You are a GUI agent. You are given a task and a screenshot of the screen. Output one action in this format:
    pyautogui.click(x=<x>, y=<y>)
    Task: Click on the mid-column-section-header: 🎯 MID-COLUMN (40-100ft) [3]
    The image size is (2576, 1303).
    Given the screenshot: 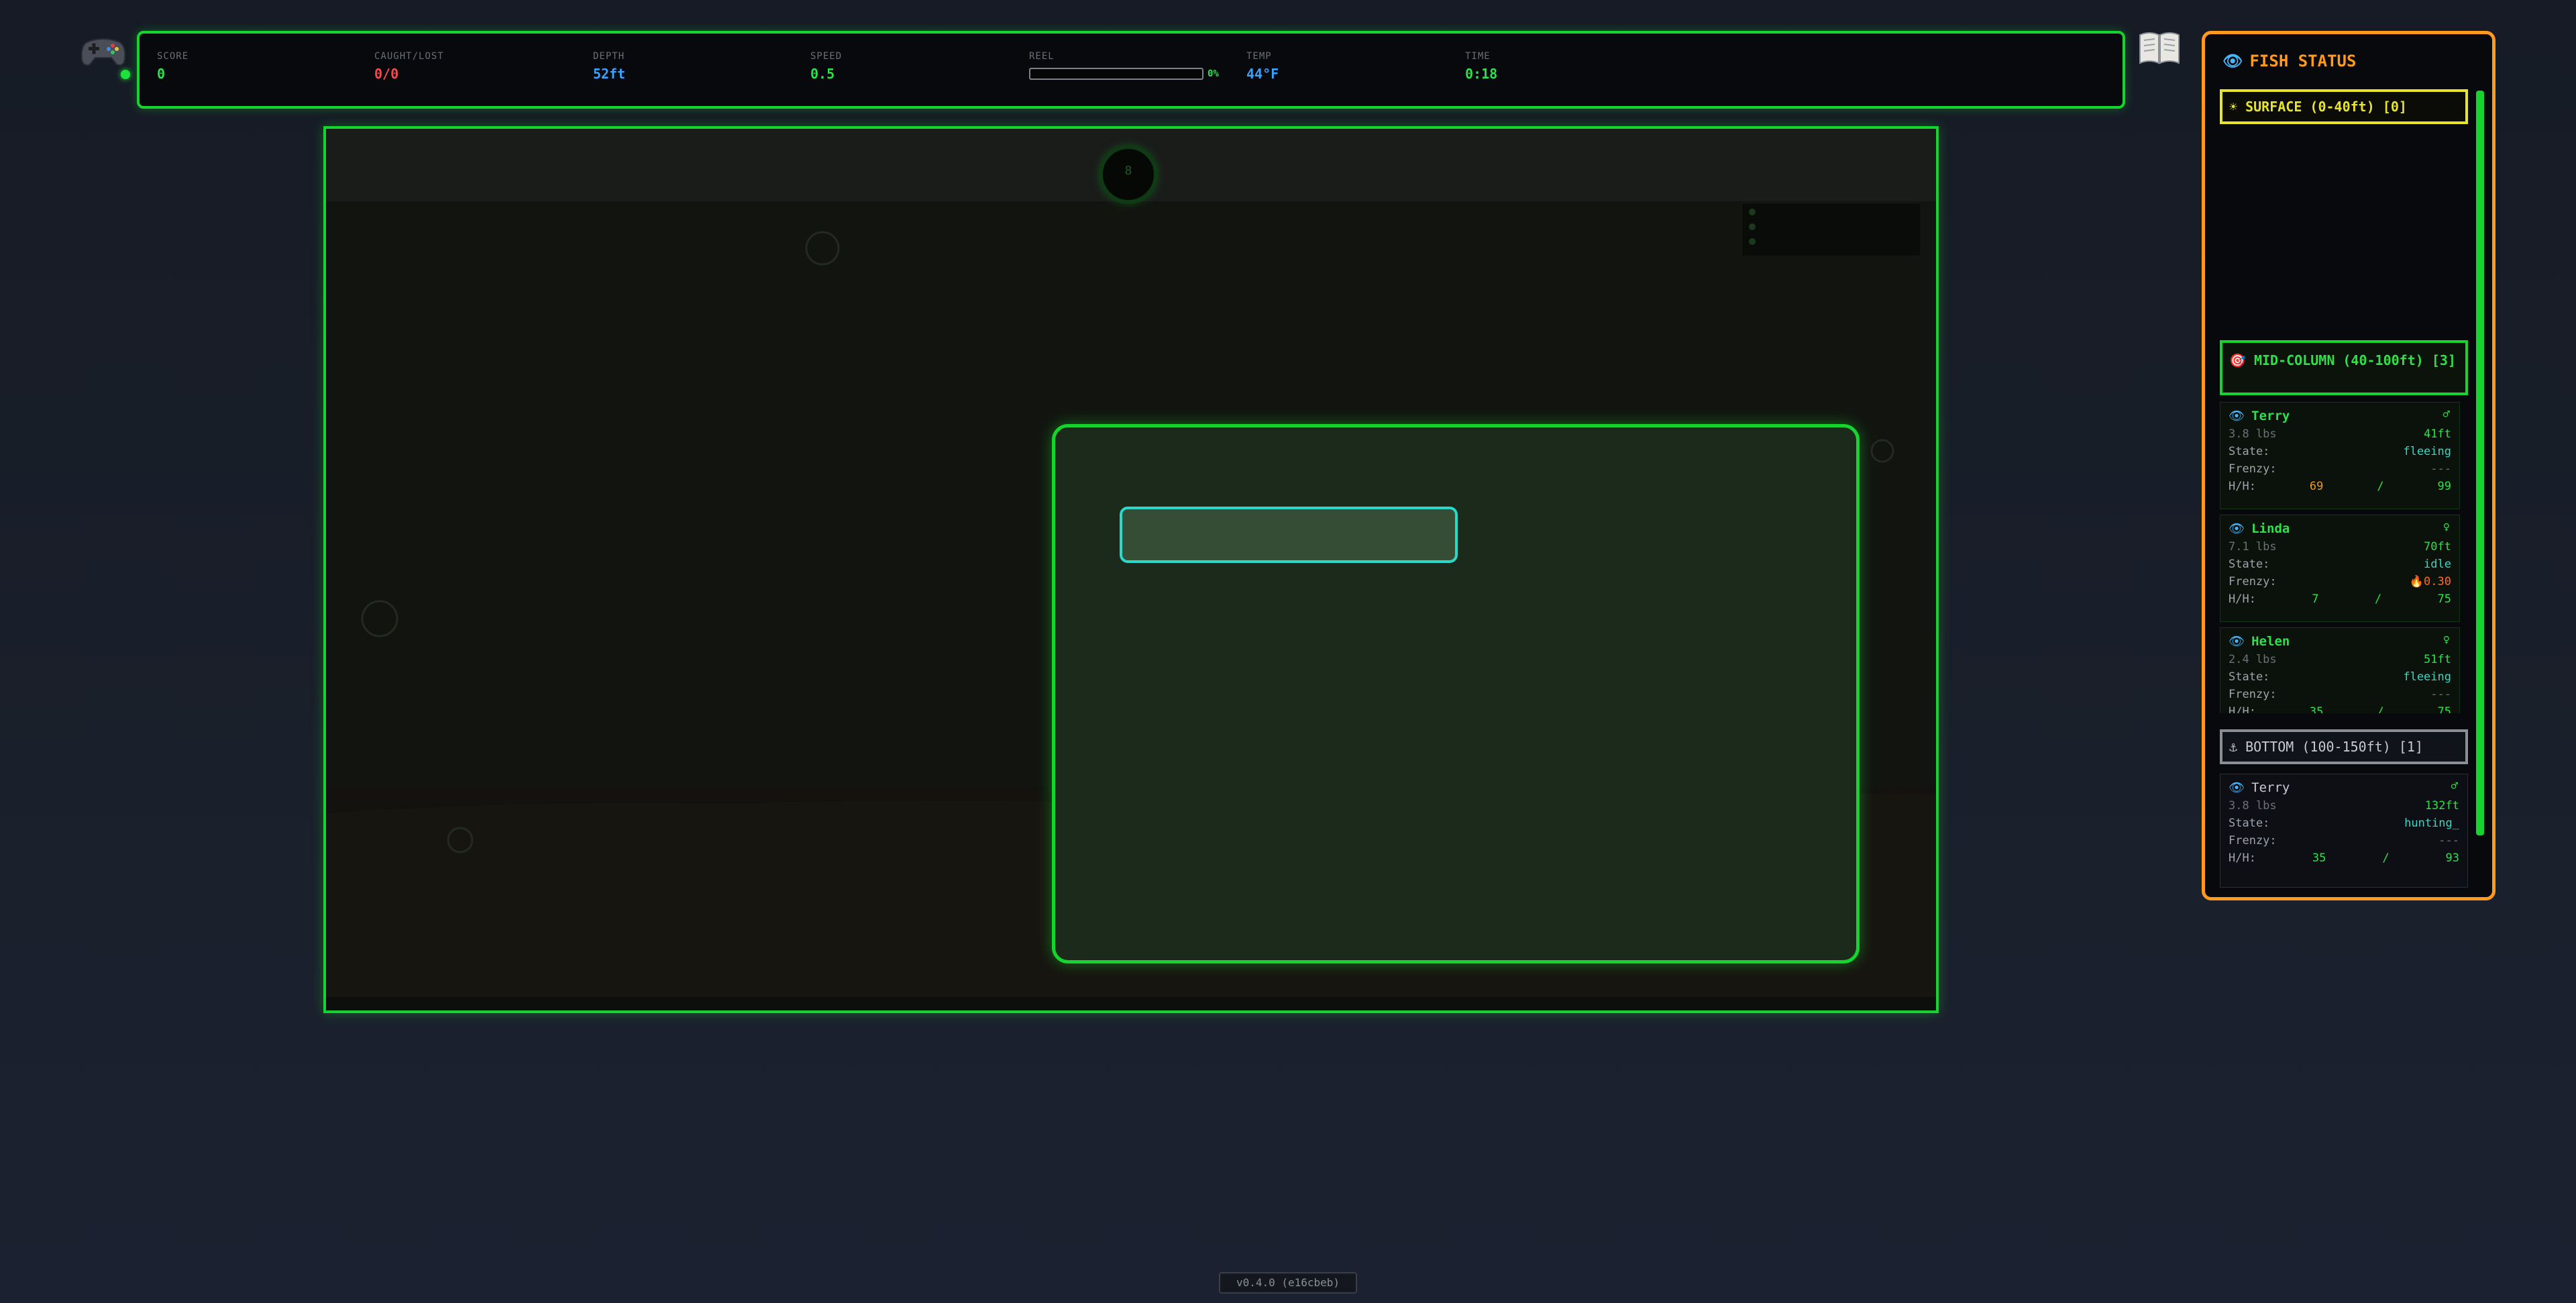 What is the action you would take?
    pyautogui.click(x=2344, y=367)
    